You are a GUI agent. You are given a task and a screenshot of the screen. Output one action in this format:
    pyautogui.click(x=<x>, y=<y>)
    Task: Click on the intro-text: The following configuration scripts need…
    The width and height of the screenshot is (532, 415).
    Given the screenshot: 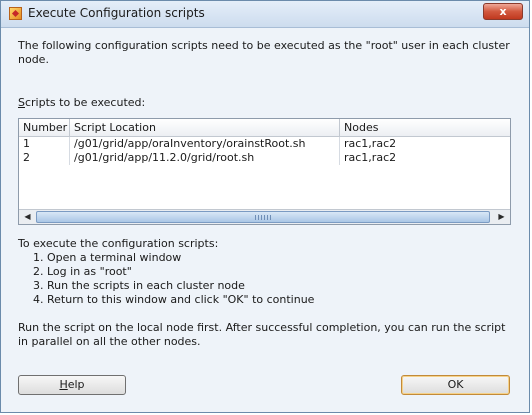 What is the action you would take?
    pyautogui.click(x=264, y=52)
    